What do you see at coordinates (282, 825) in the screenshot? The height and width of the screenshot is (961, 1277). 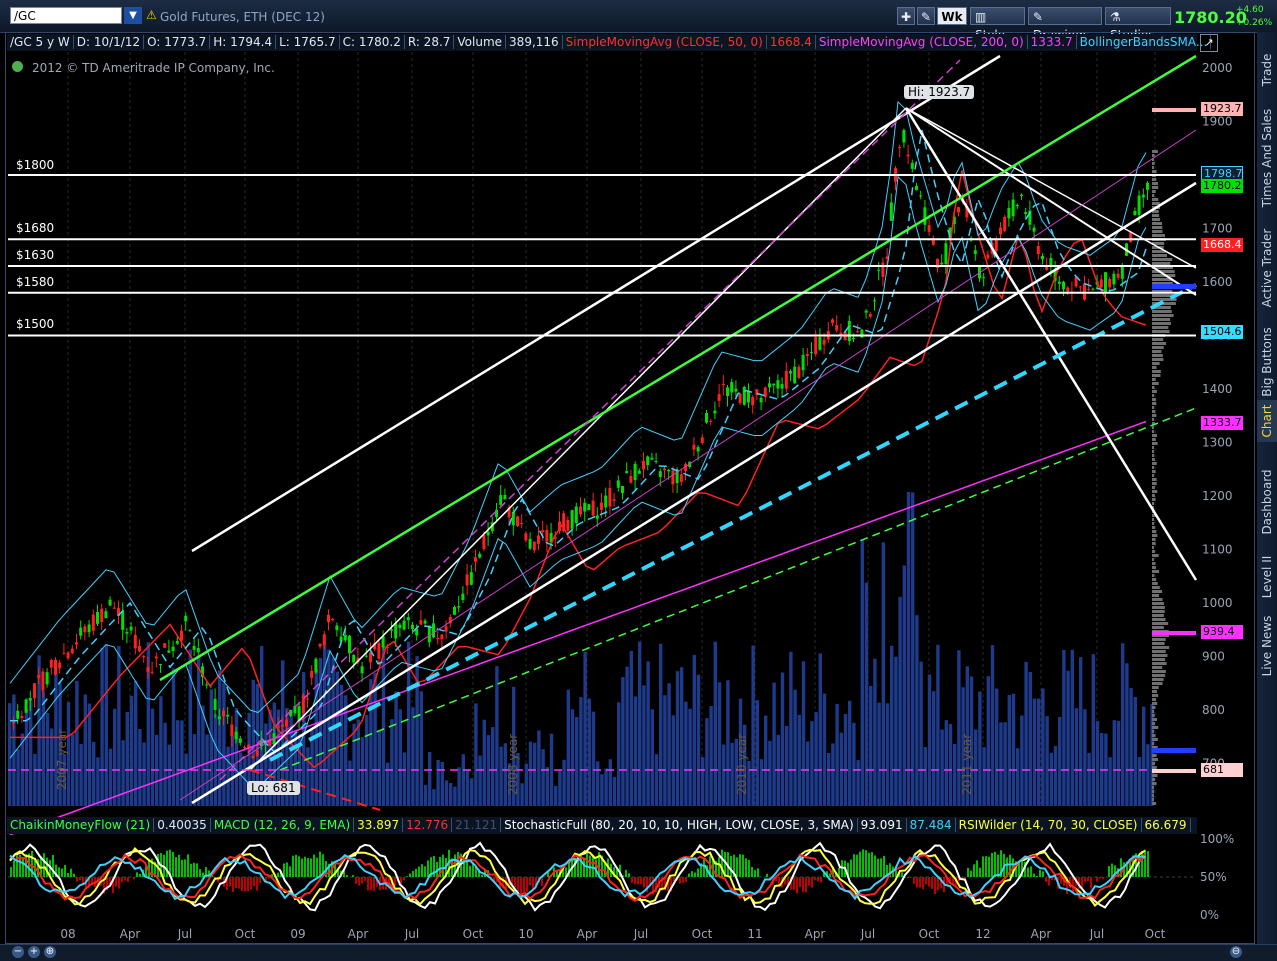 I see `macd-label: MACD (12, 26, 9, EMA)` at bounding box center [282, 825].